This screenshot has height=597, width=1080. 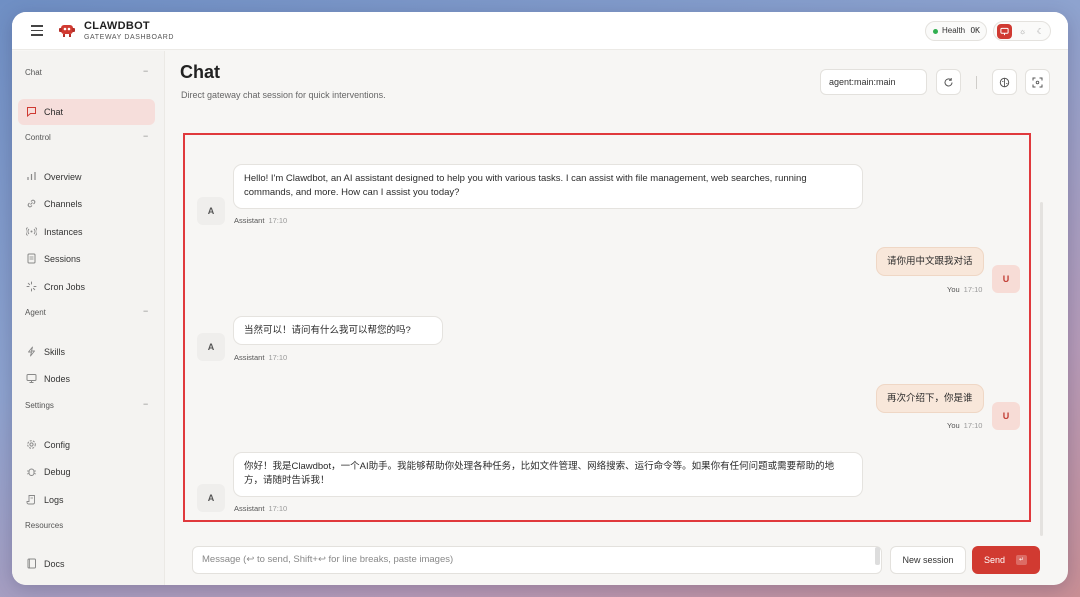 I want to click on send-button: Send ↵, so click(x=1006, y=560).